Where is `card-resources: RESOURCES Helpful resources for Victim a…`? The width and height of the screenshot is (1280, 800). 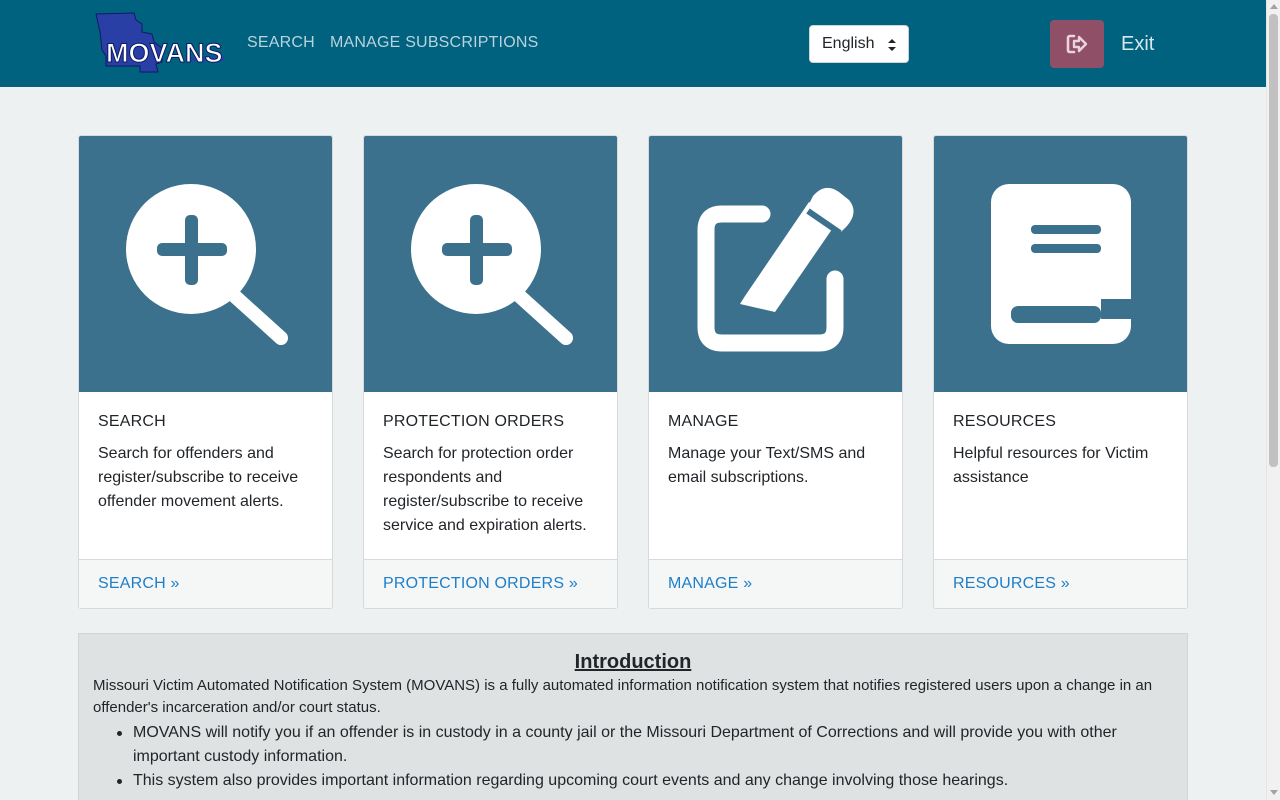 card-resources: RESOURCES Helpful resources for Victim a… is located at coordinates (1060, 372).